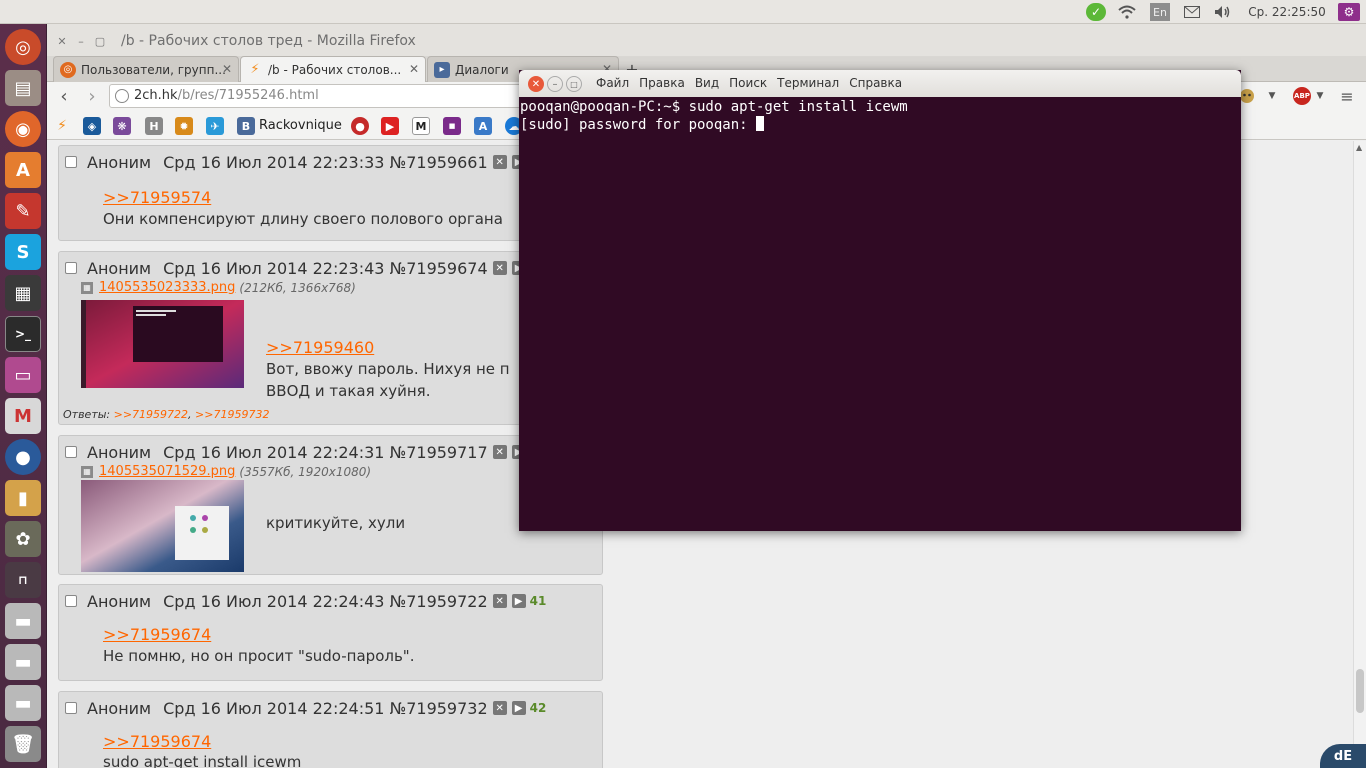  What do you see at coordinates (23, 211) in the screenshot?
I see `system-settings-icon: ✎` at bounding box center [23, 211].